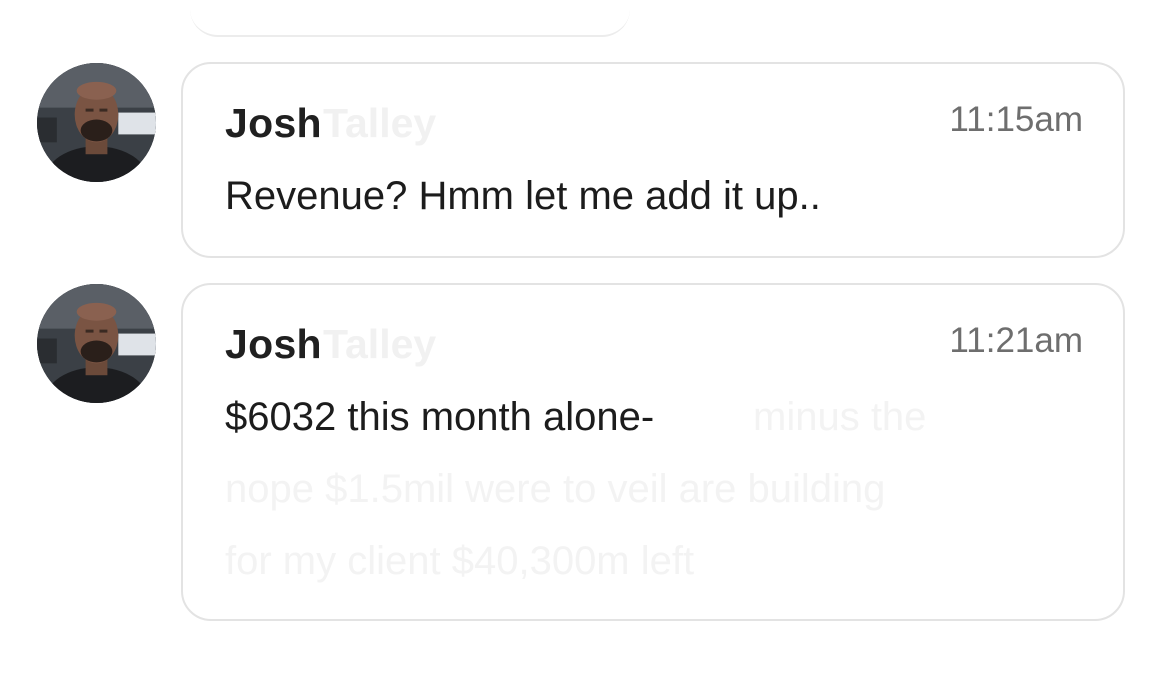  I want to click on previous-message-card-edge, so click(410, 18).